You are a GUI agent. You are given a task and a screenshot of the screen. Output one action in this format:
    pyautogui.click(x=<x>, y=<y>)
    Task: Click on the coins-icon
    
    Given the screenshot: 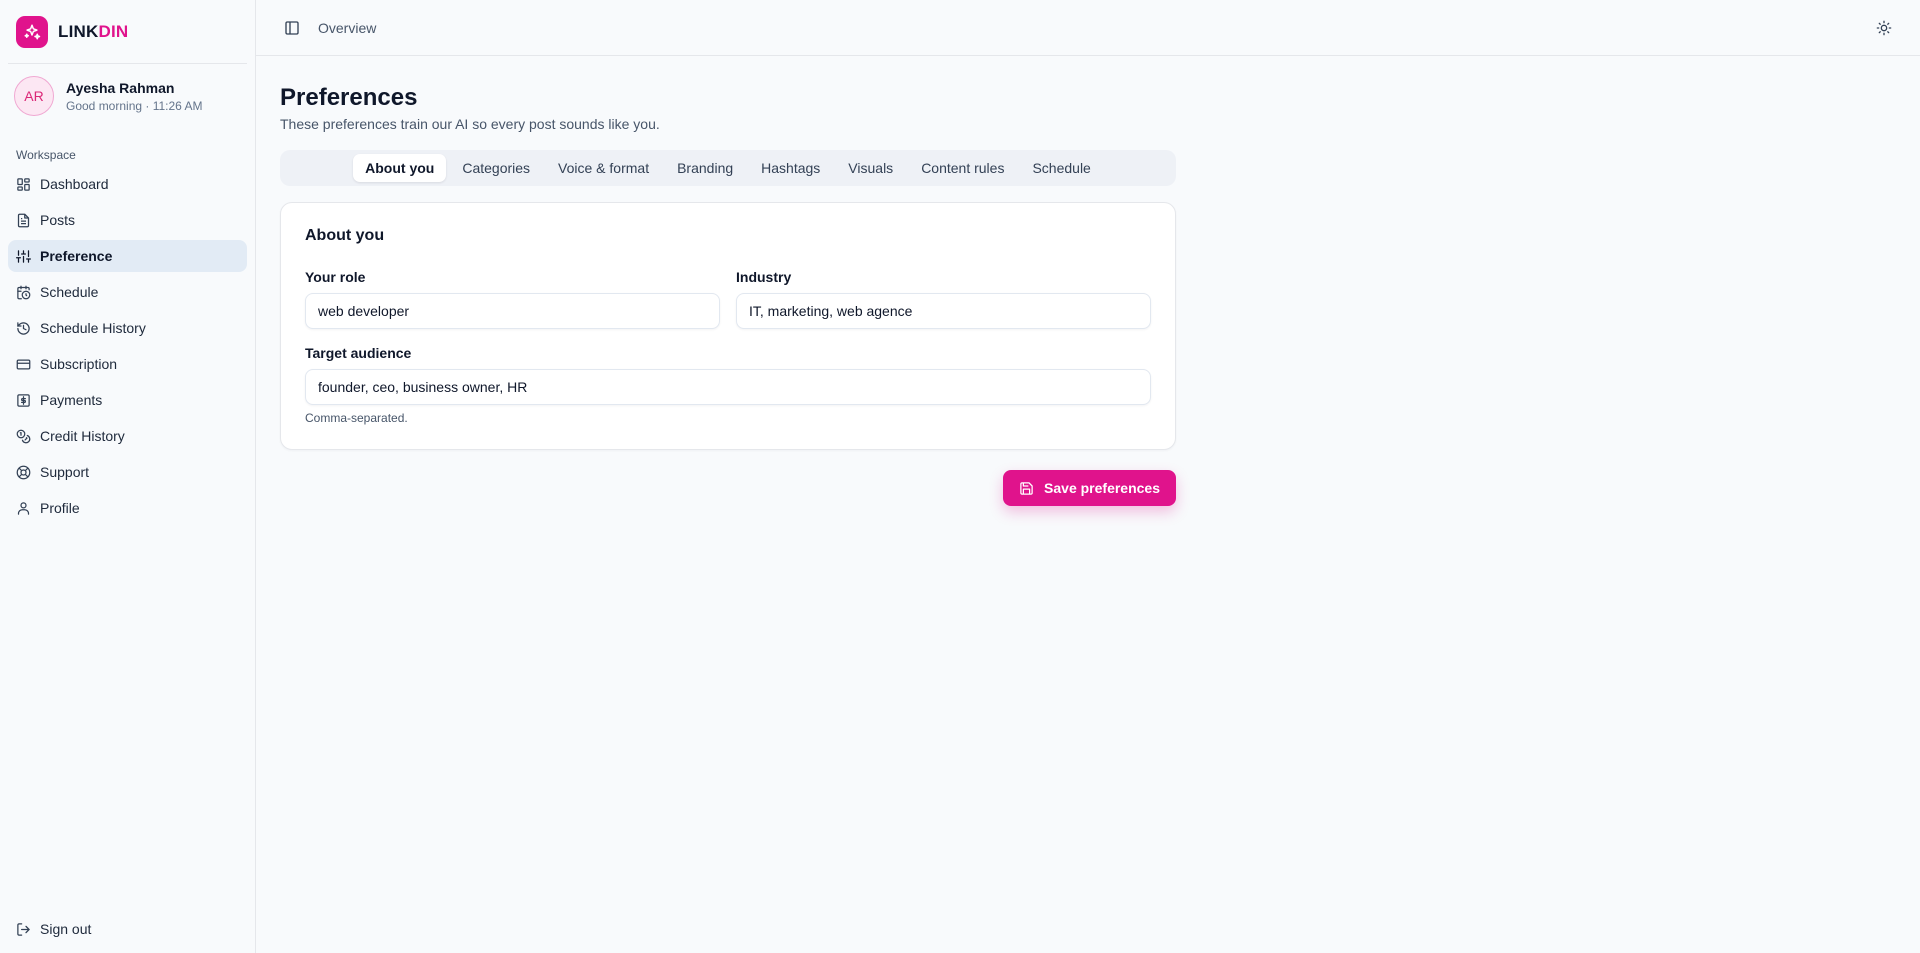 What is the action you would take?
    pyautogui.click(x=23, y=436)
    